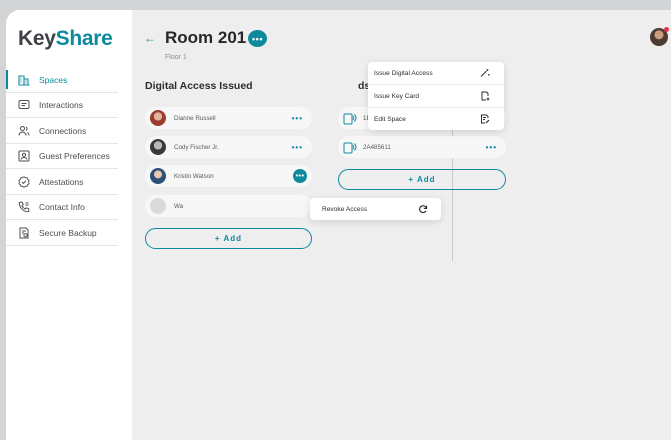  What do you see at coordinates (390, 119) in the screenshot?
I see `menu-item-label: Edit Space` at bounding box center [390, 119].